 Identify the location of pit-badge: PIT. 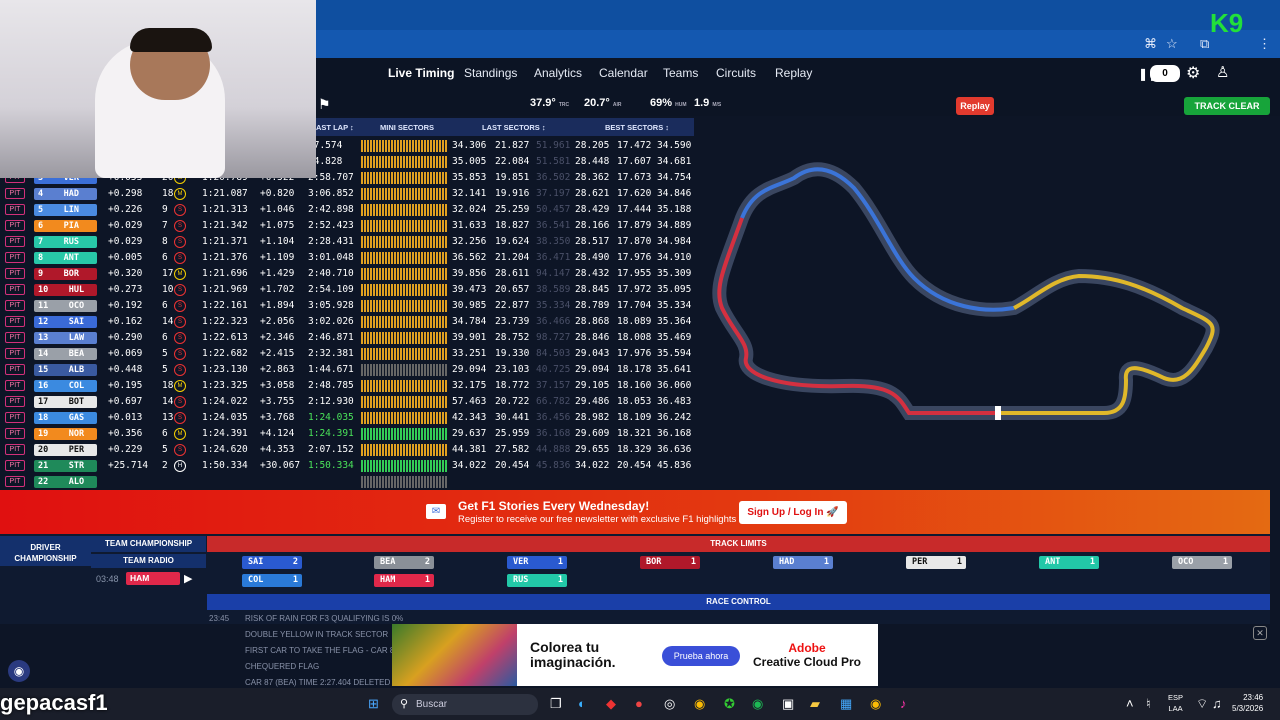
(15, 209).